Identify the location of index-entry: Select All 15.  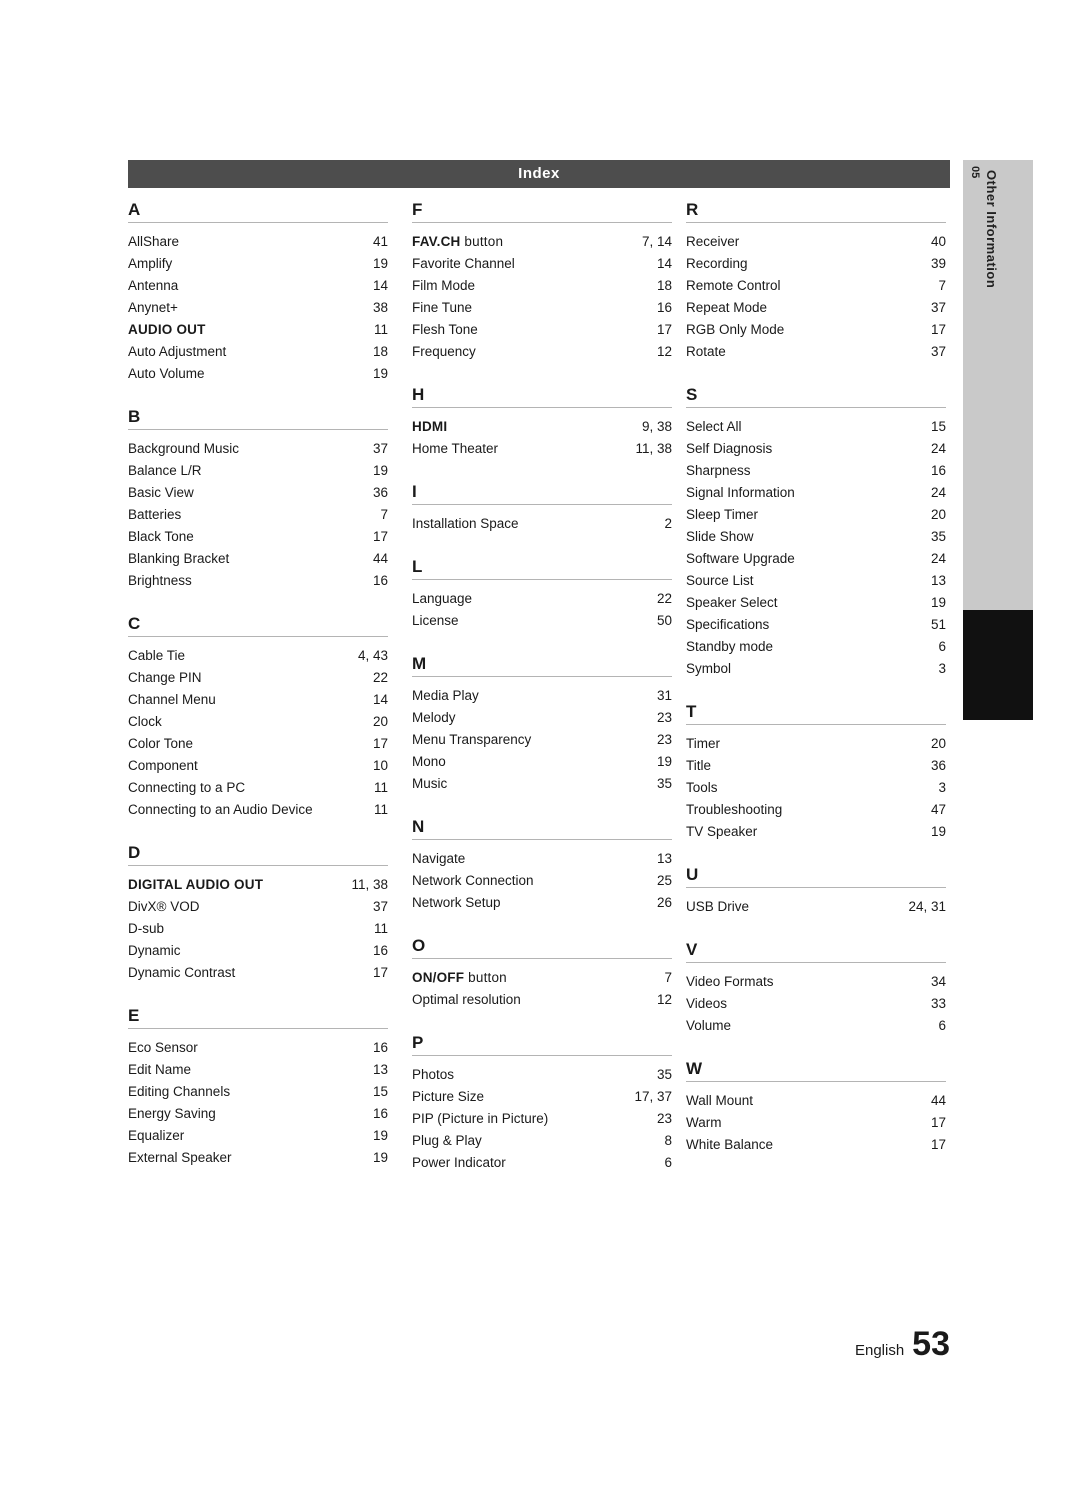
(816, 427).